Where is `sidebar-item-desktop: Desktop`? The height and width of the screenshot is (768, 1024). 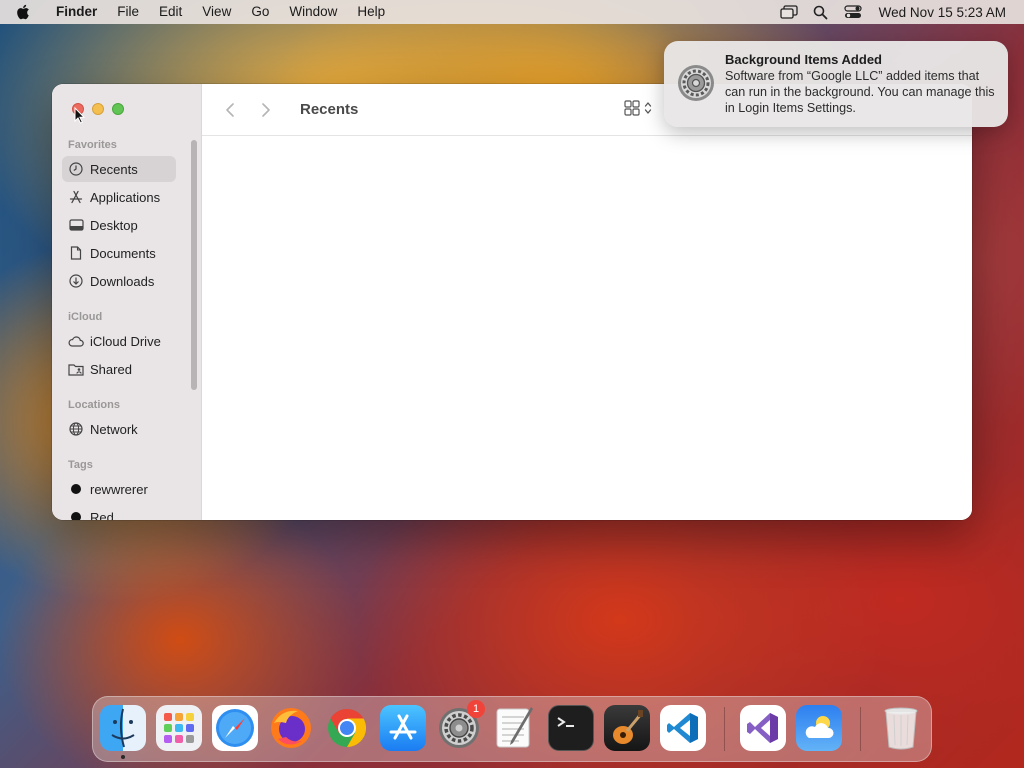
sidebar-item-desktop: Desktop is located at coordinates (119, 225).